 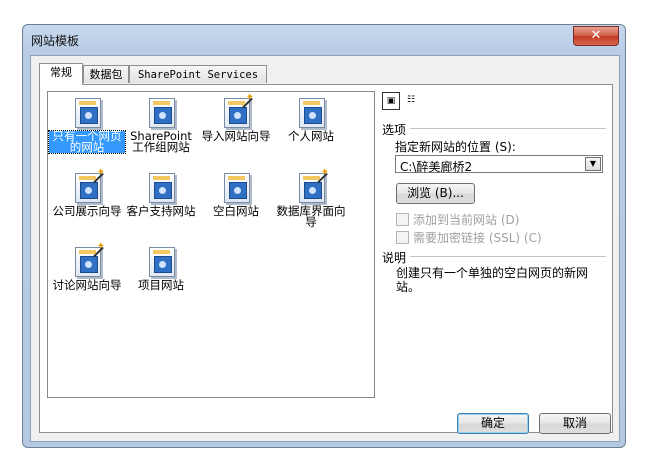 I want to click on template-item-import-wizard: 导入网站向导, so click(x=236, y=117).